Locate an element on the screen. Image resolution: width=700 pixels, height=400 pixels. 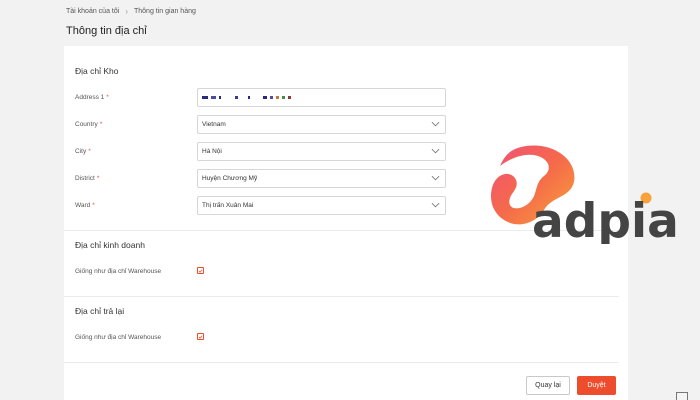
return-same-as-warehouse-label: Giống như địa chỉ Warehouse is located at coordinates (118, 337).